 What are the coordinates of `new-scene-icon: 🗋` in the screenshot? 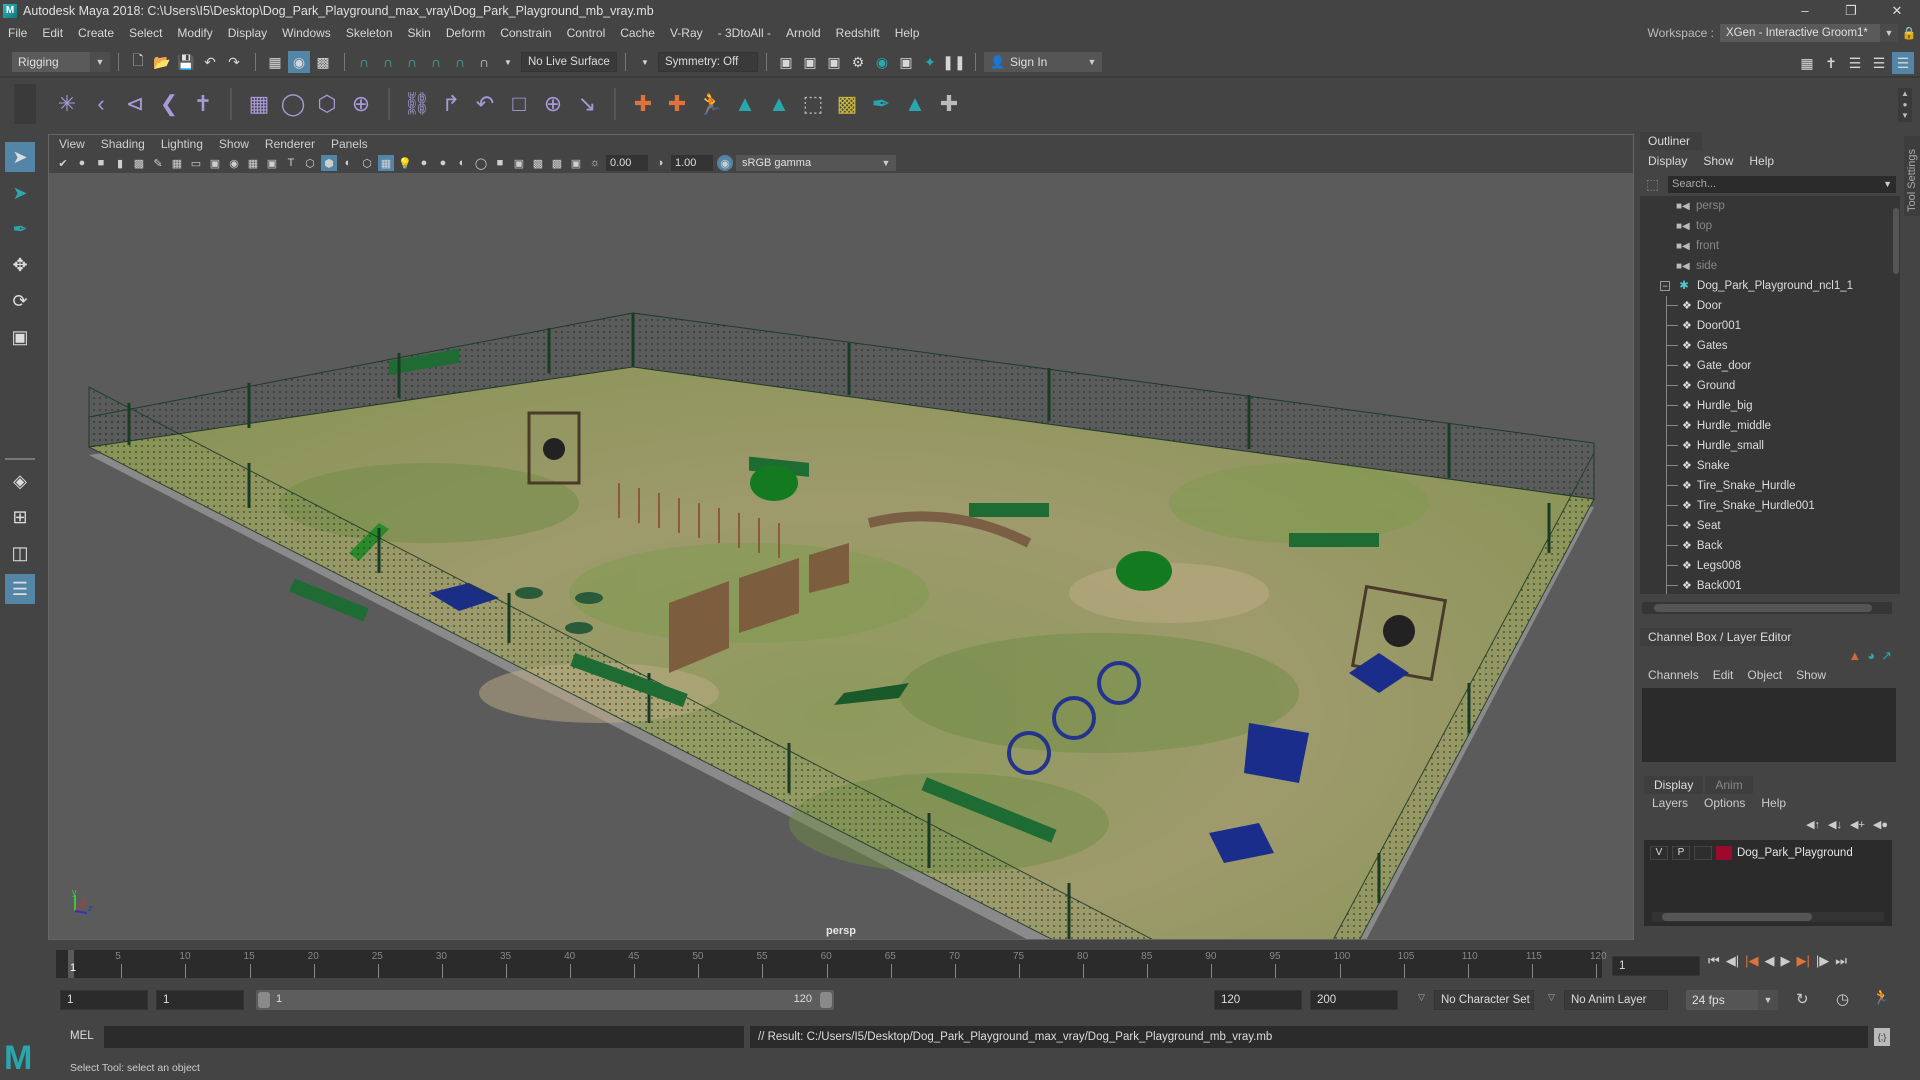 It's located at (138, 62).